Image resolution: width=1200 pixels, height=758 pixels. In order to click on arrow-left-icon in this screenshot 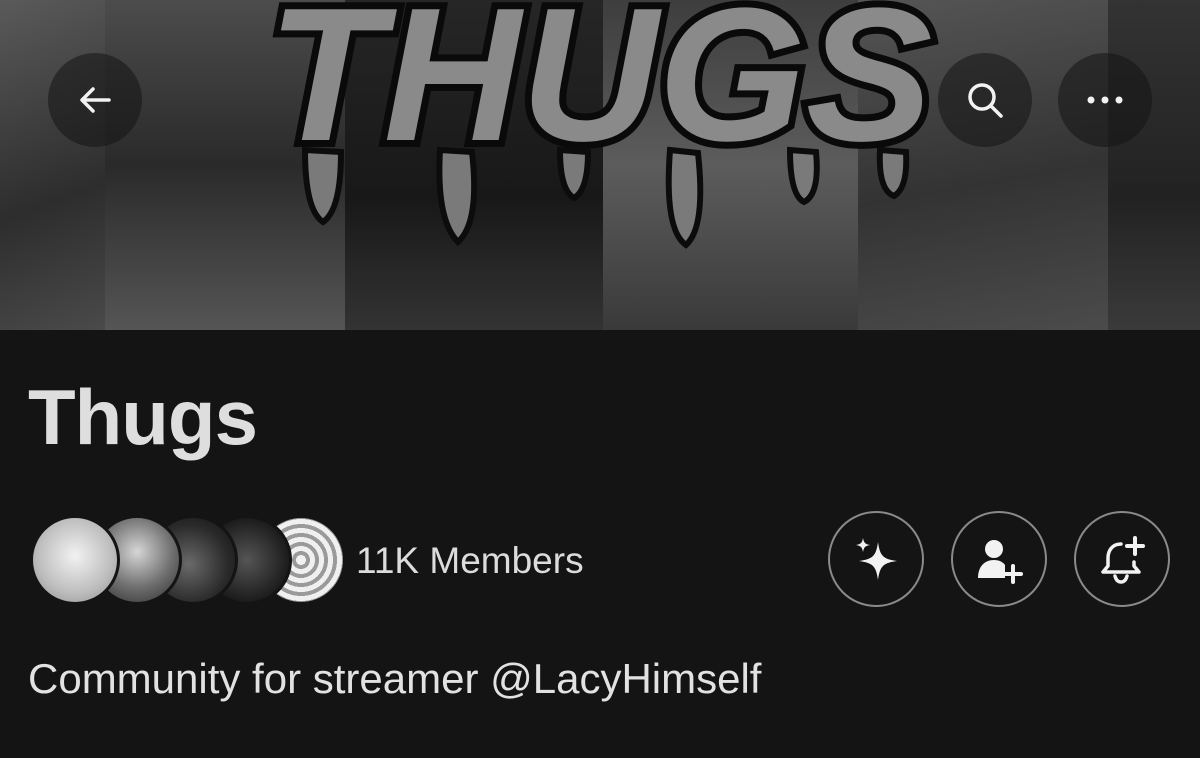, I will do `click(95, 100)`.